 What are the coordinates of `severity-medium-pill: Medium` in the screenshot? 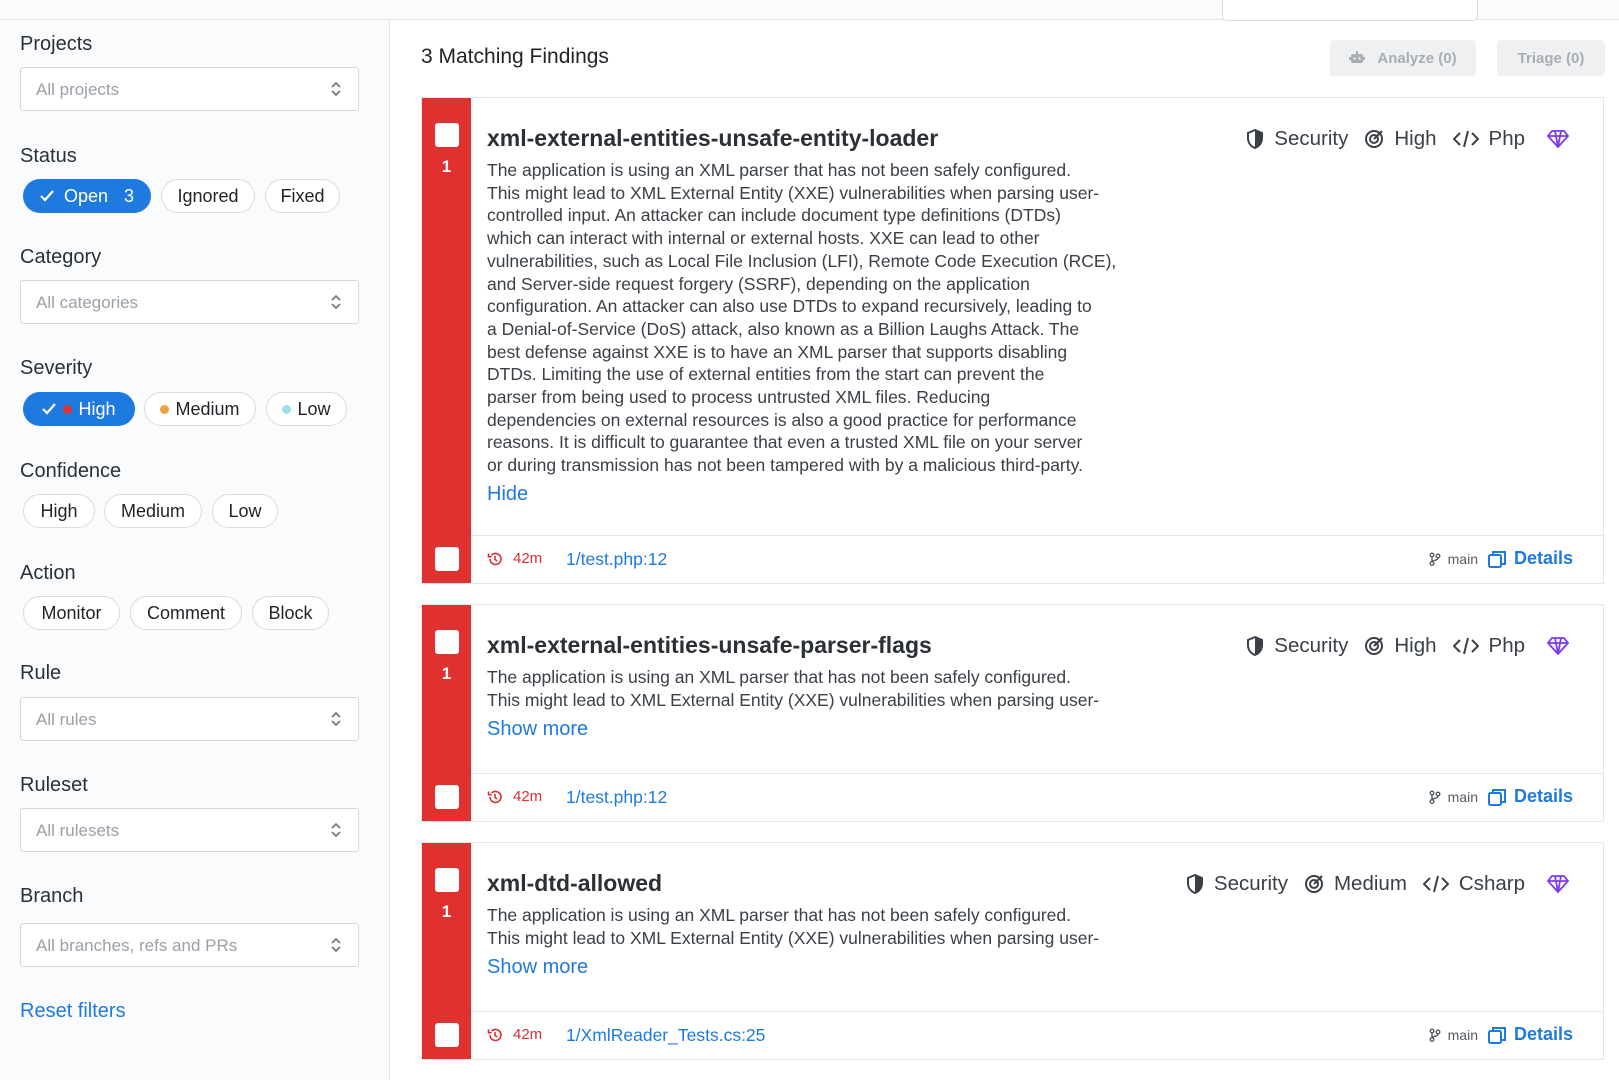 It's located at (200, 409).